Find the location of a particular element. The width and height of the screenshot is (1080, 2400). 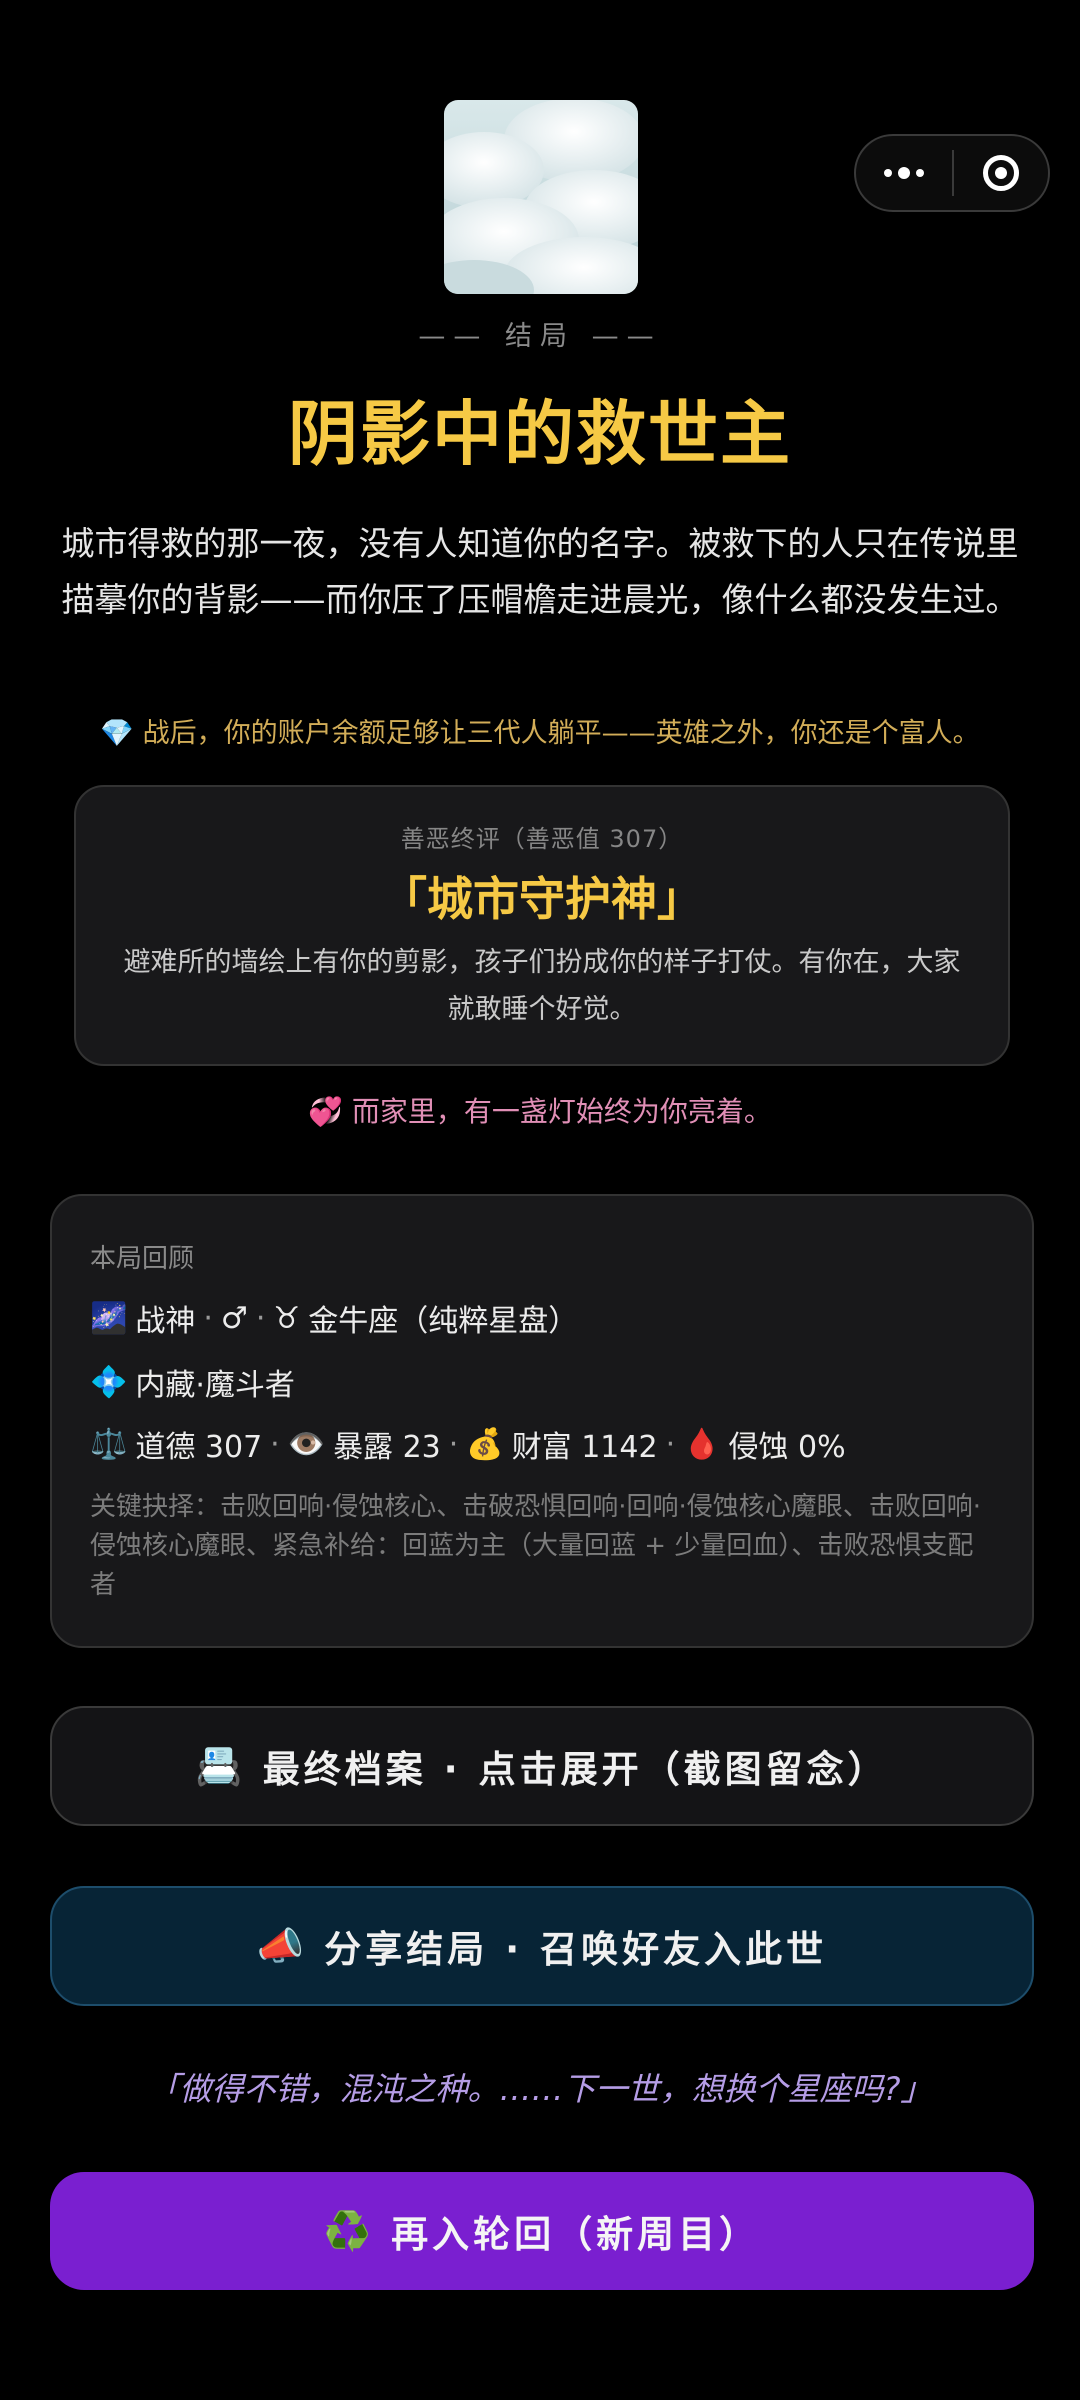

target-circle-icon is located at coordinates (1001, 173).